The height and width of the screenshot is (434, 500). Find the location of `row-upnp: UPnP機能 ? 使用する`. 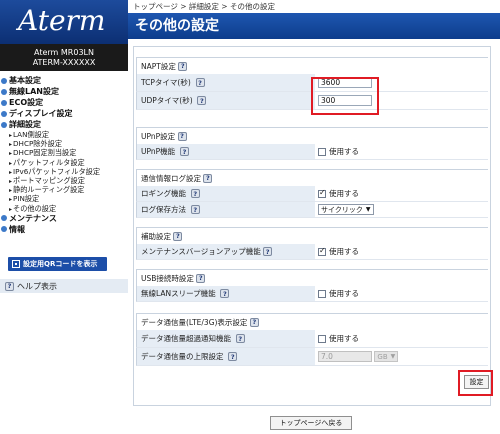

row-upnp: UPnP機能 ? 使用する is located at coordinates (312, 152).